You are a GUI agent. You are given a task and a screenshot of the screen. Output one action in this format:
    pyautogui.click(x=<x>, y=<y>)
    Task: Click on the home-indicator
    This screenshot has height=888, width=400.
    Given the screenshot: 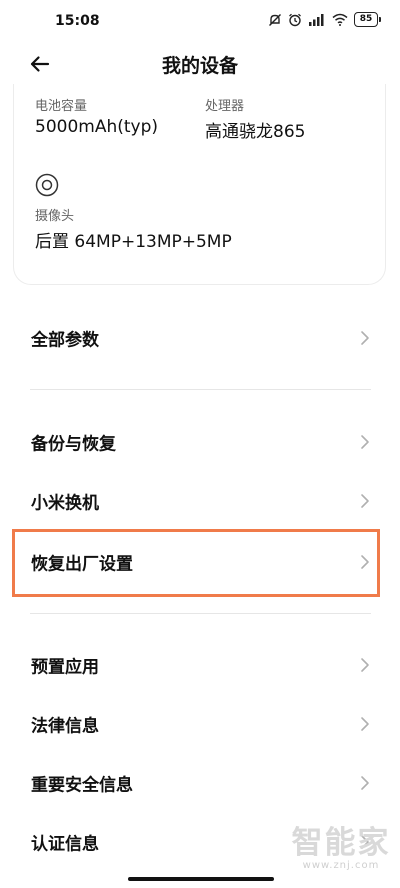 What is the action you would take?
    pyautogui.click(x=201, y=879)
    